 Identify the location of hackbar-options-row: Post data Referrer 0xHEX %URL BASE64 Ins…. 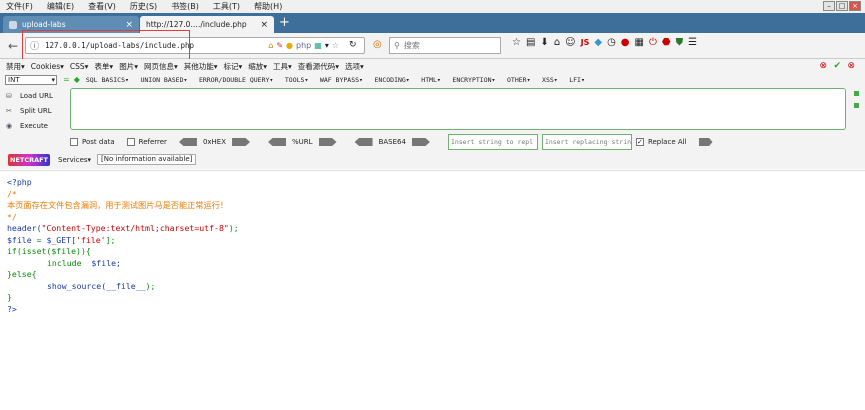
(394, 142).